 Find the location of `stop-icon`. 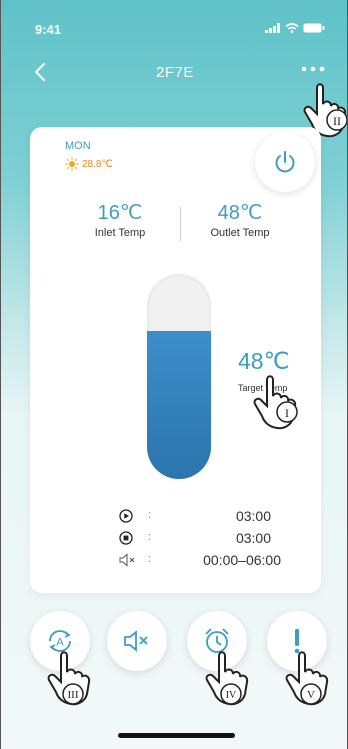

stop-icon is located at coordinates (126, 538).